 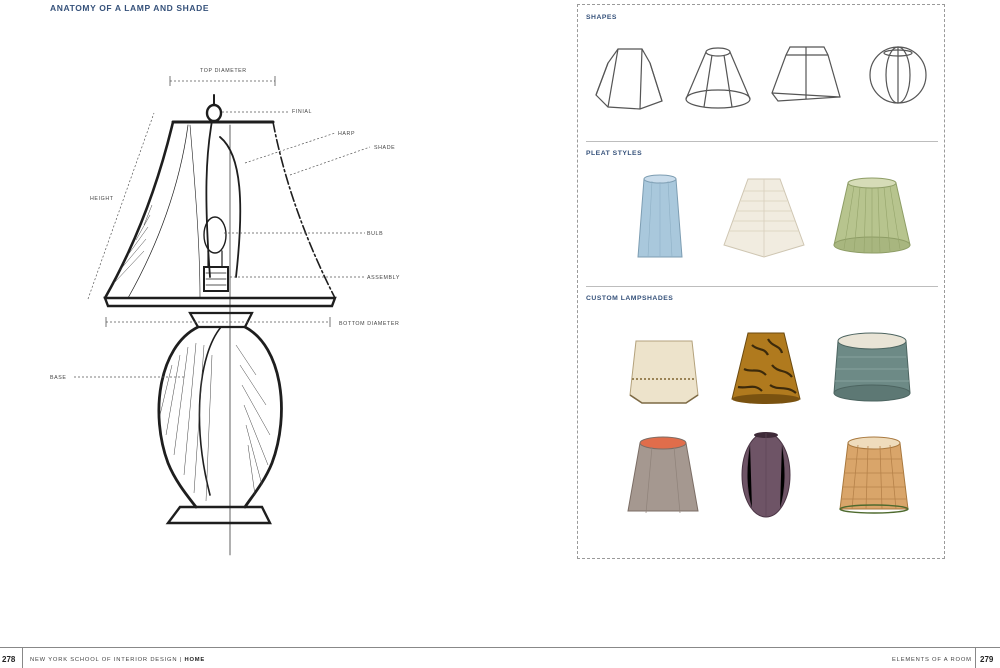 I want to click on tiger-print-shade, so click(x=766, y=368).